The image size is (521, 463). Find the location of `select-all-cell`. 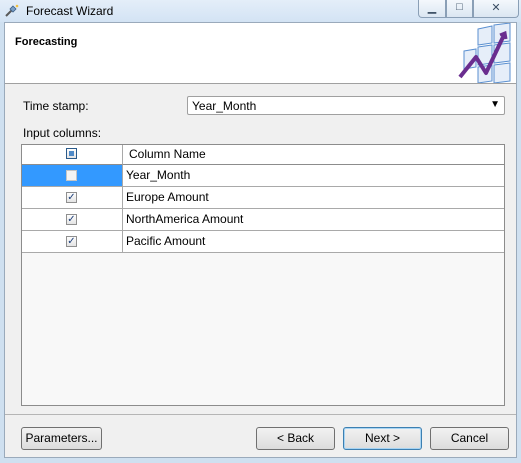

select-all-cell is located at coordinates (72, 155).